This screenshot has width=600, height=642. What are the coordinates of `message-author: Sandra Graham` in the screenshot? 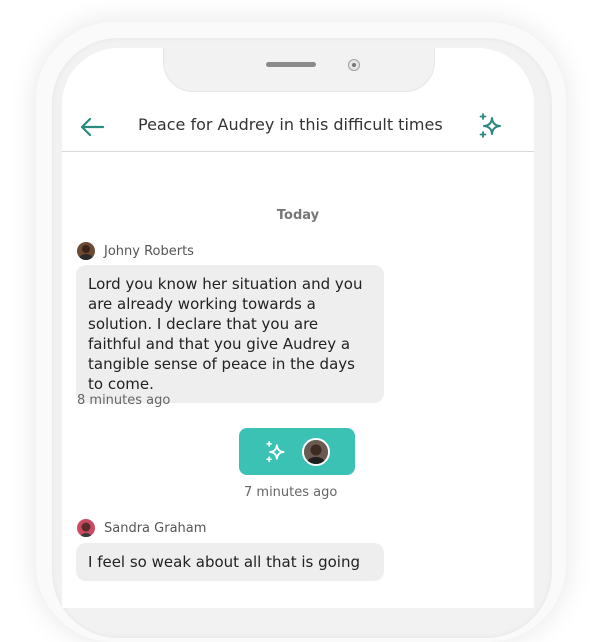 It's located at (141, 528).